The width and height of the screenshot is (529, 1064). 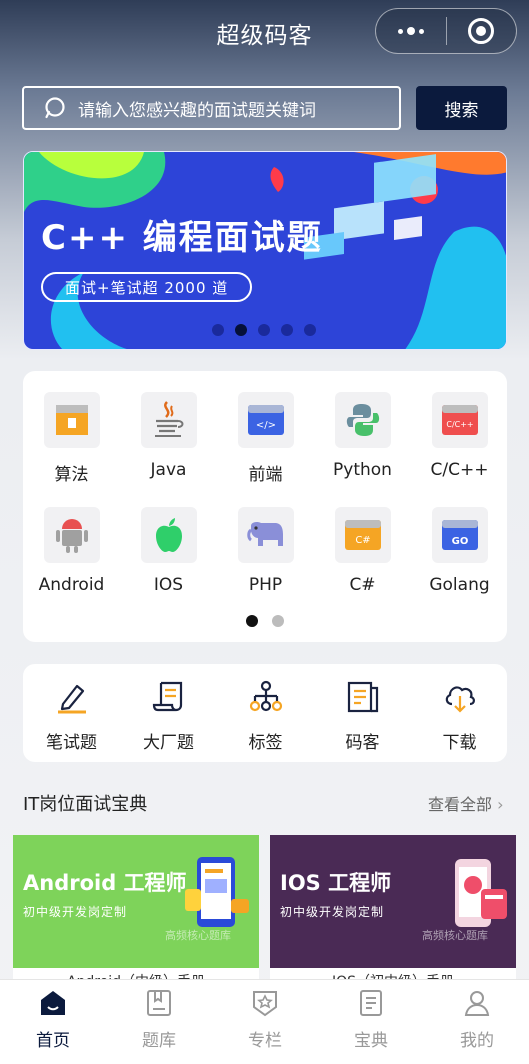 I want to click on banner-subtitle: 面试+笔试超 2000 道, so click(x=147, y=287).